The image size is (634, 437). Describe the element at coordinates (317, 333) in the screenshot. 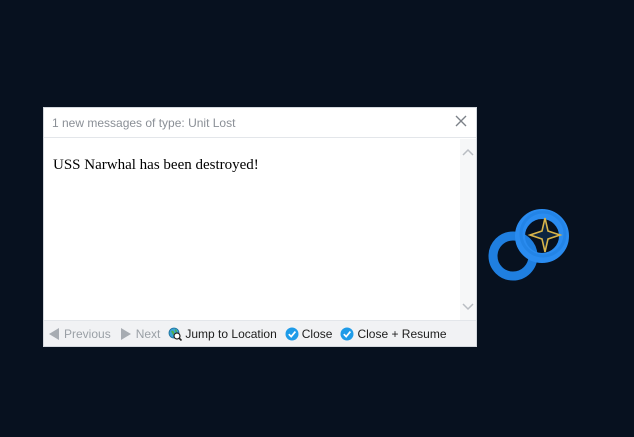

I see `close-label: Close` at that location.